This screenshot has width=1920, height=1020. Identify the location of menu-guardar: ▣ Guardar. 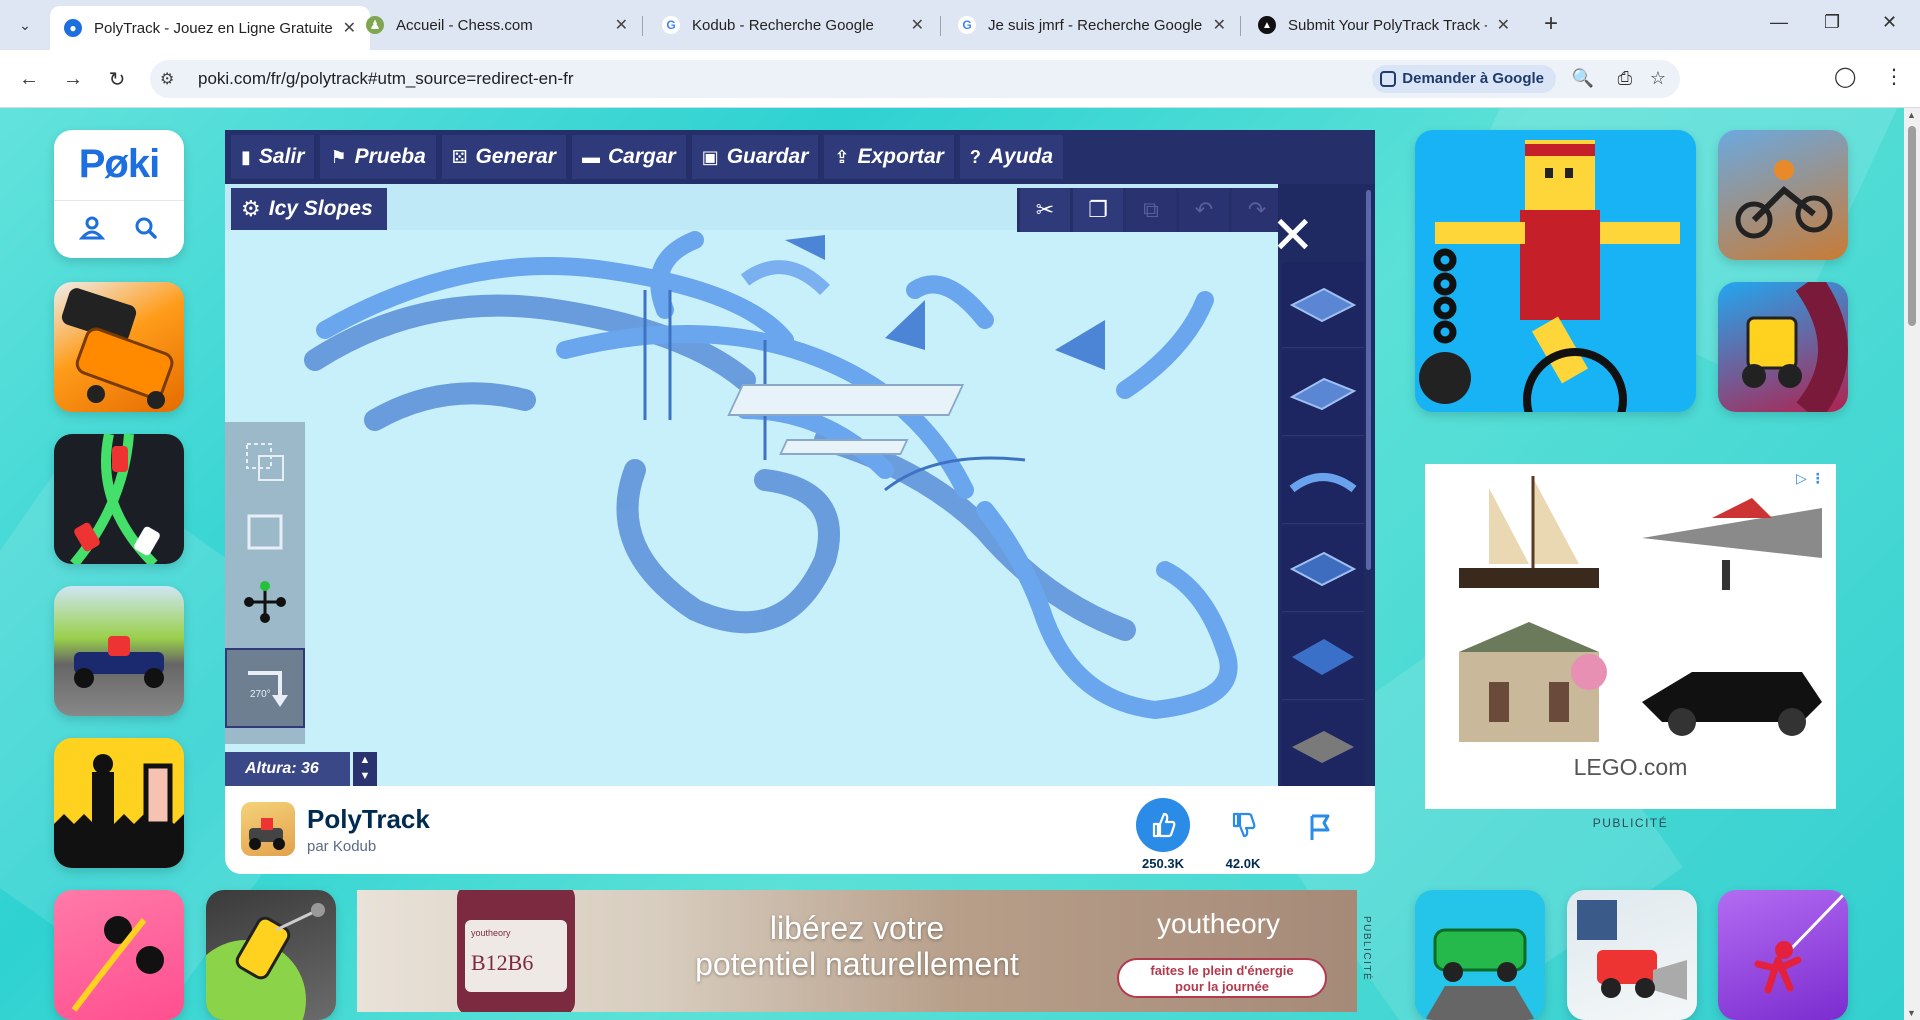
(755, 157).